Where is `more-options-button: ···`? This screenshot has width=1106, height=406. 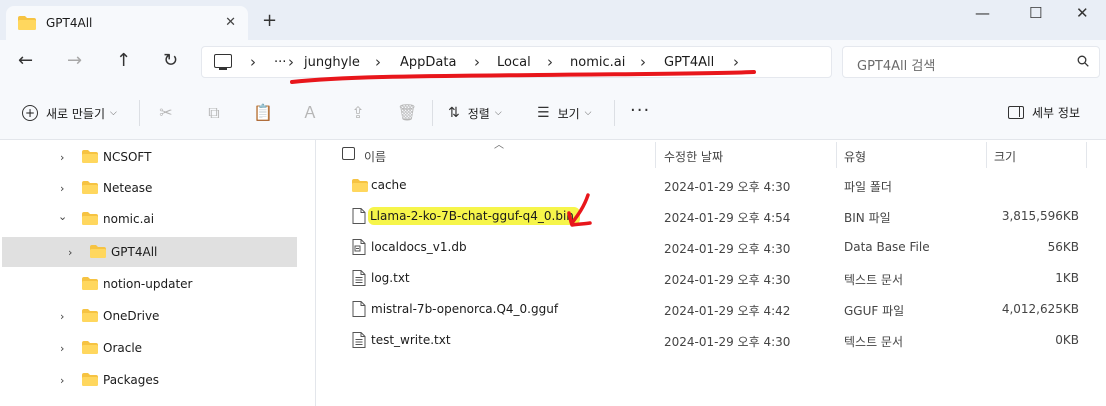 more-options-button: ··· is located at coordinates (640, 110).